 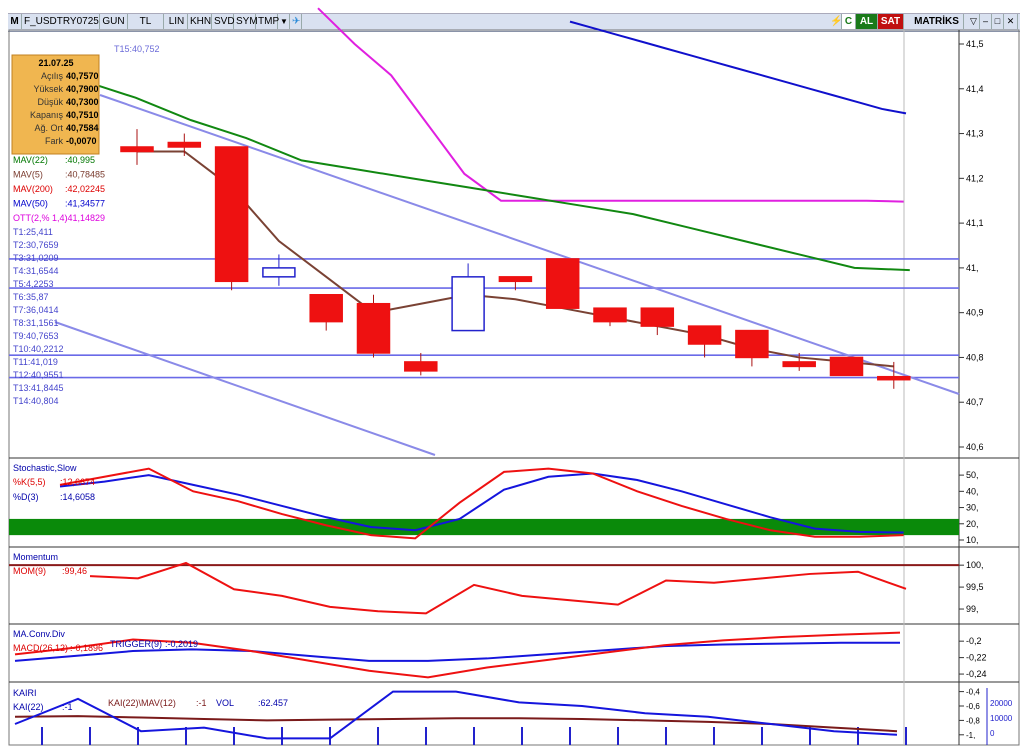 What do you see at coordinates (225, 703) in the screenshot?
I see `vol-label: VOL` at bounding box center [225, 703].